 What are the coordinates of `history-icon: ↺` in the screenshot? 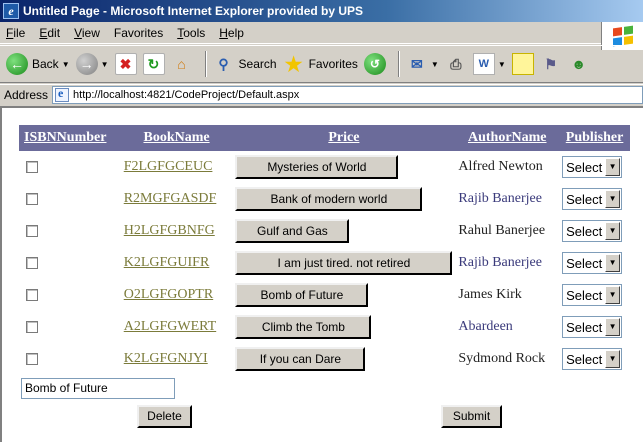 It's located at (374, 64).